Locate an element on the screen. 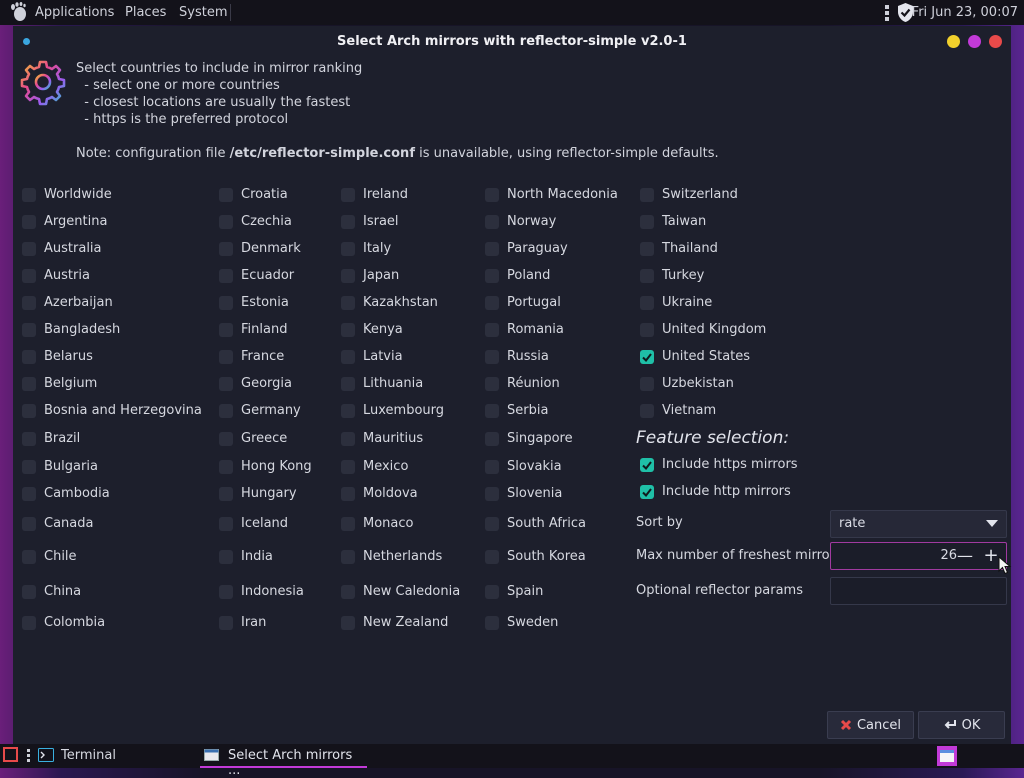  country-checkbox: Romania is located at coordinates (524, 329).